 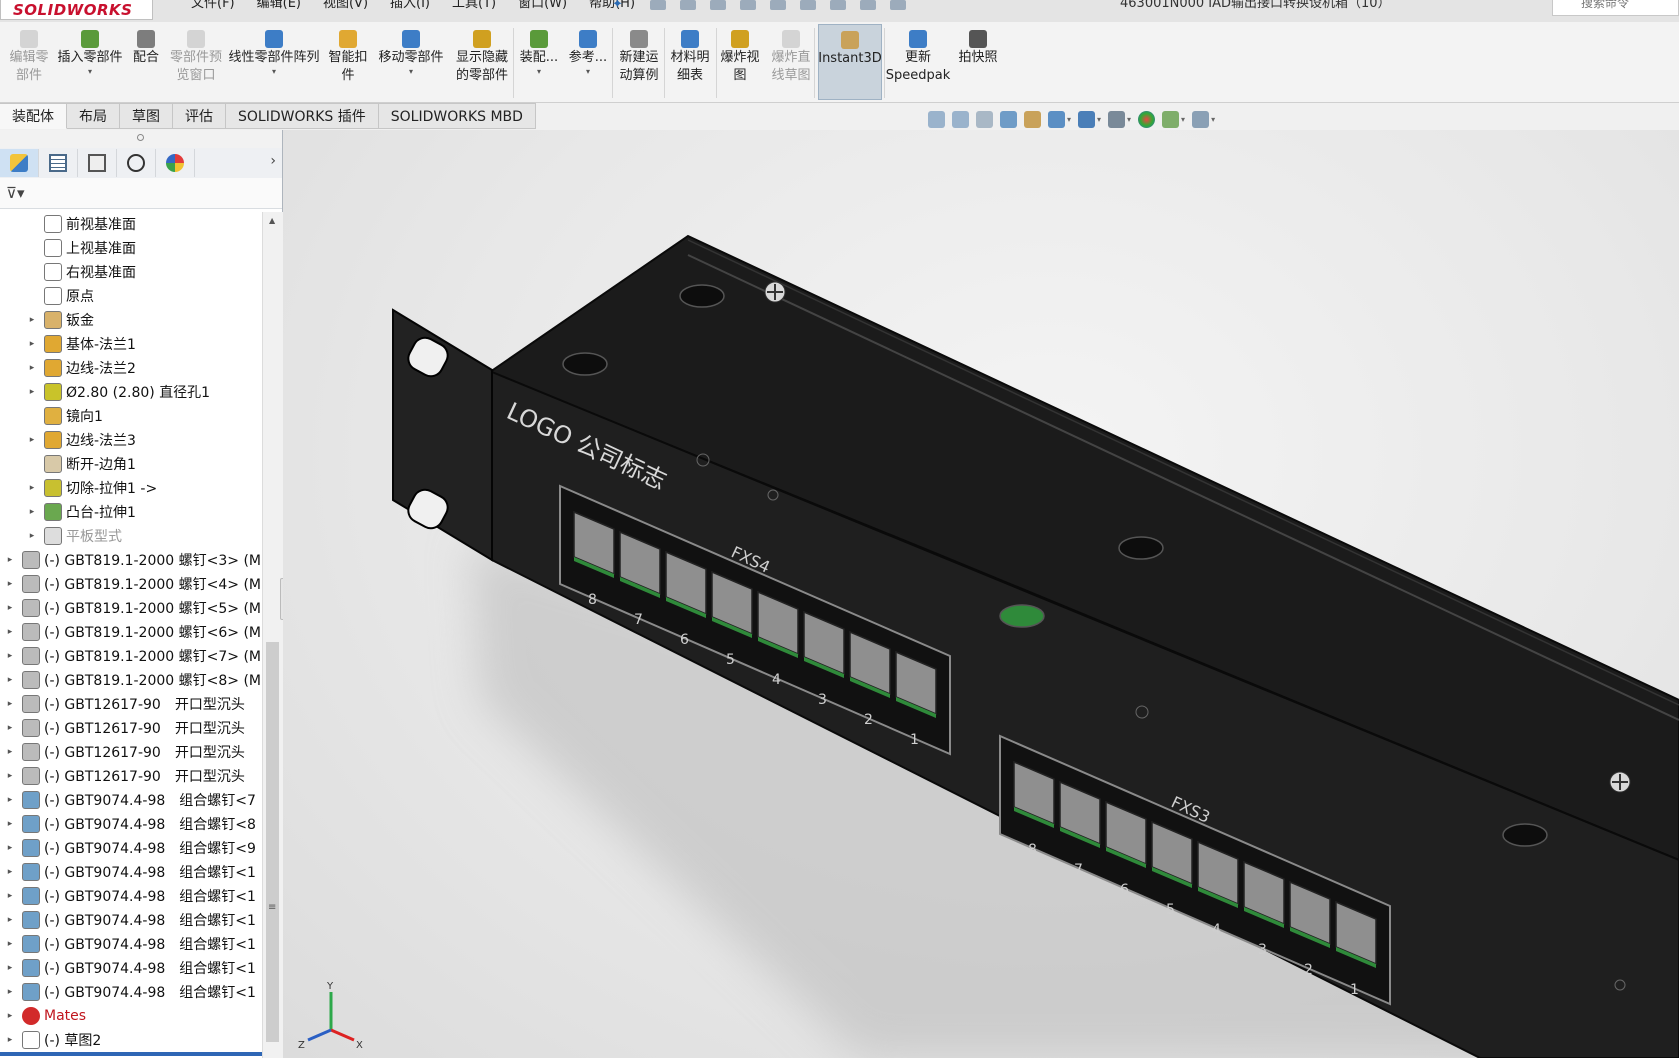 What do you see at coordinates (302, 116) in the screenshot?
I see `tab-4: SOLIDWORKS 插件` at bounding box center [302, 116].